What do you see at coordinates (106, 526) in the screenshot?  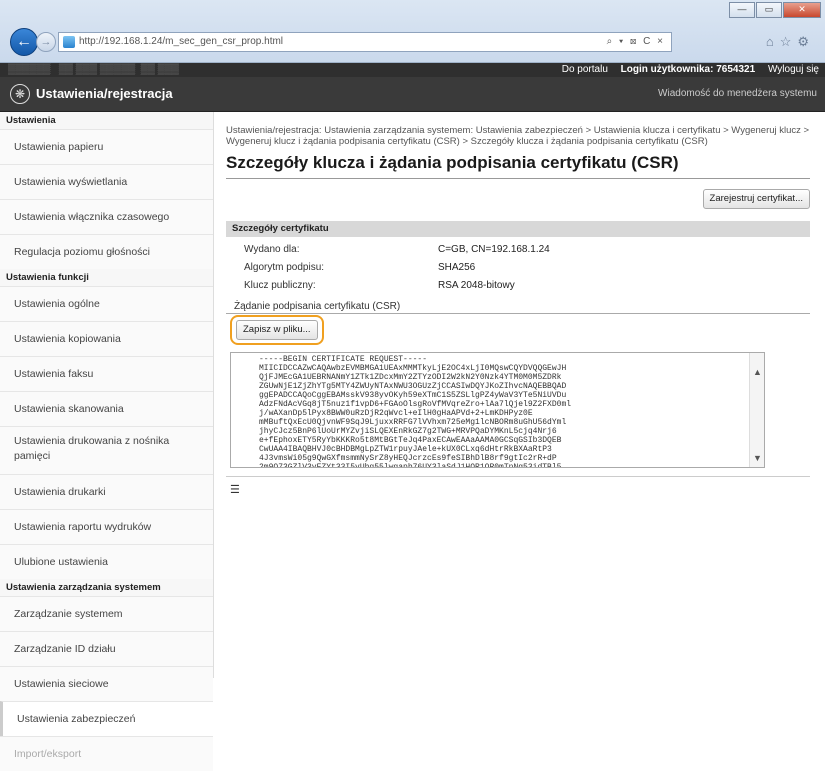 I see `sidebar-item-report: Ustawienia raportu wydruków` at bounding box center [106, 526].